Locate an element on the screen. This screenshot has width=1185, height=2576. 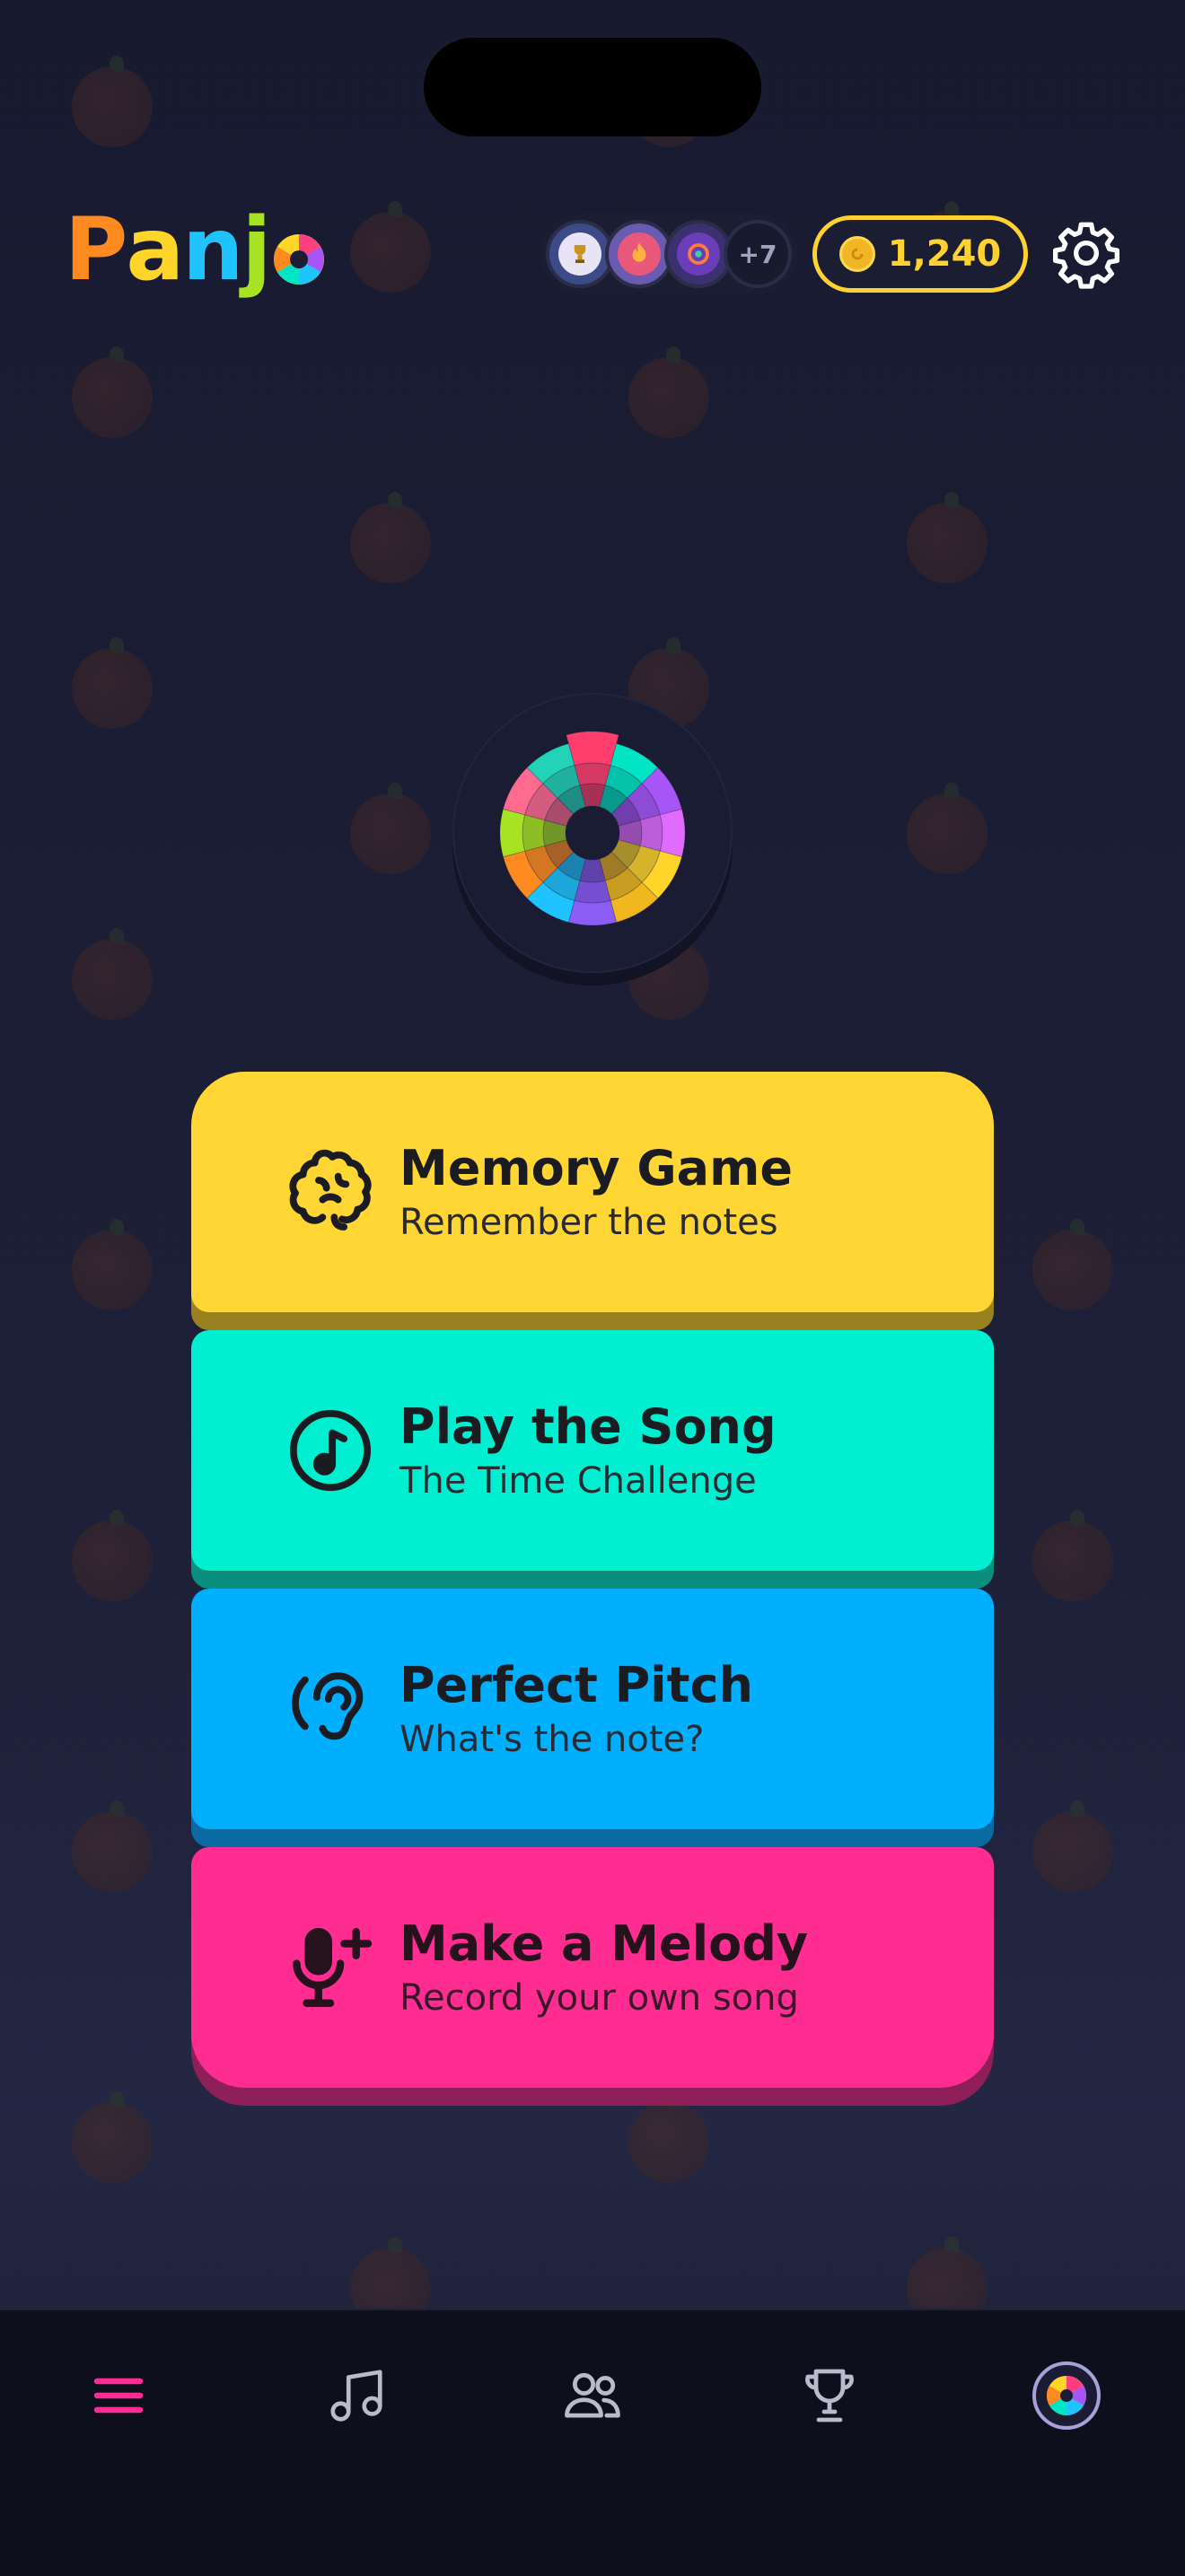
menu-icon is located at coordinates (118, 2396).